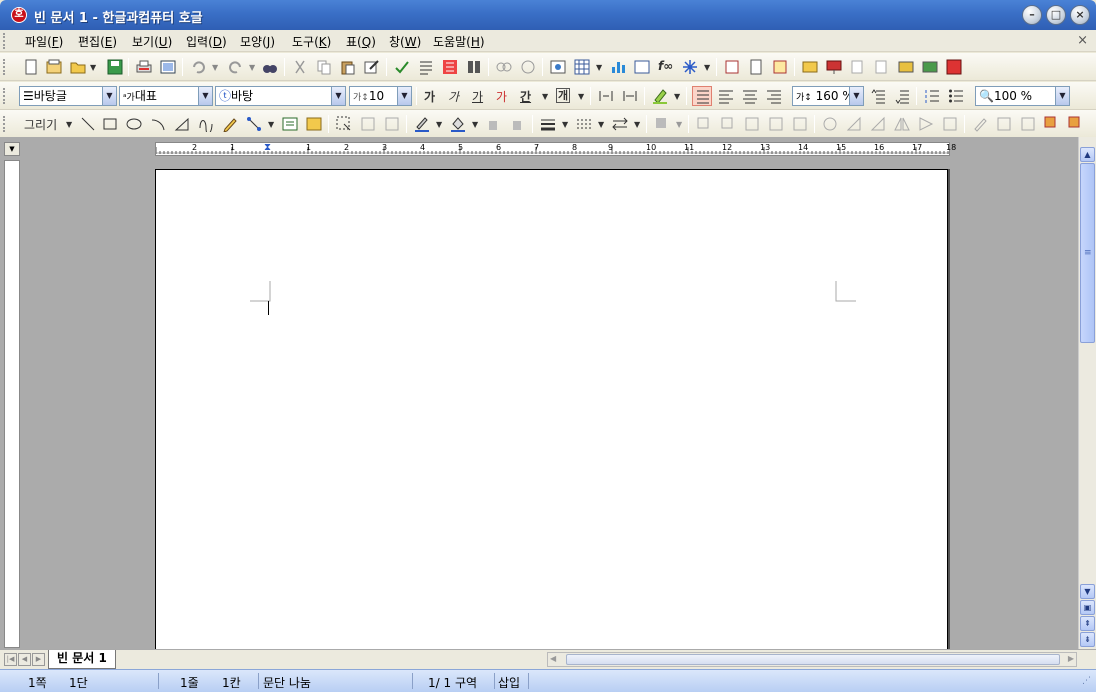 This screenshot has height=692, width=1096. What do you see at coordinates (545, 96) in the screenshot?
I see `char-shape-dropdown-icon: ▼` at bounding box center [545, 96].